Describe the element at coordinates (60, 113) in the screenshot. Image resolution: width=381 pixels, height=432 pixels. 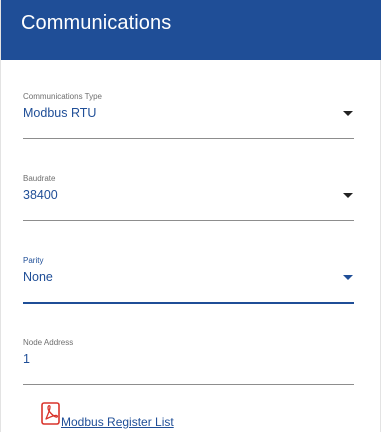
I see `communications-type-value: Modbus RTU` at that location.